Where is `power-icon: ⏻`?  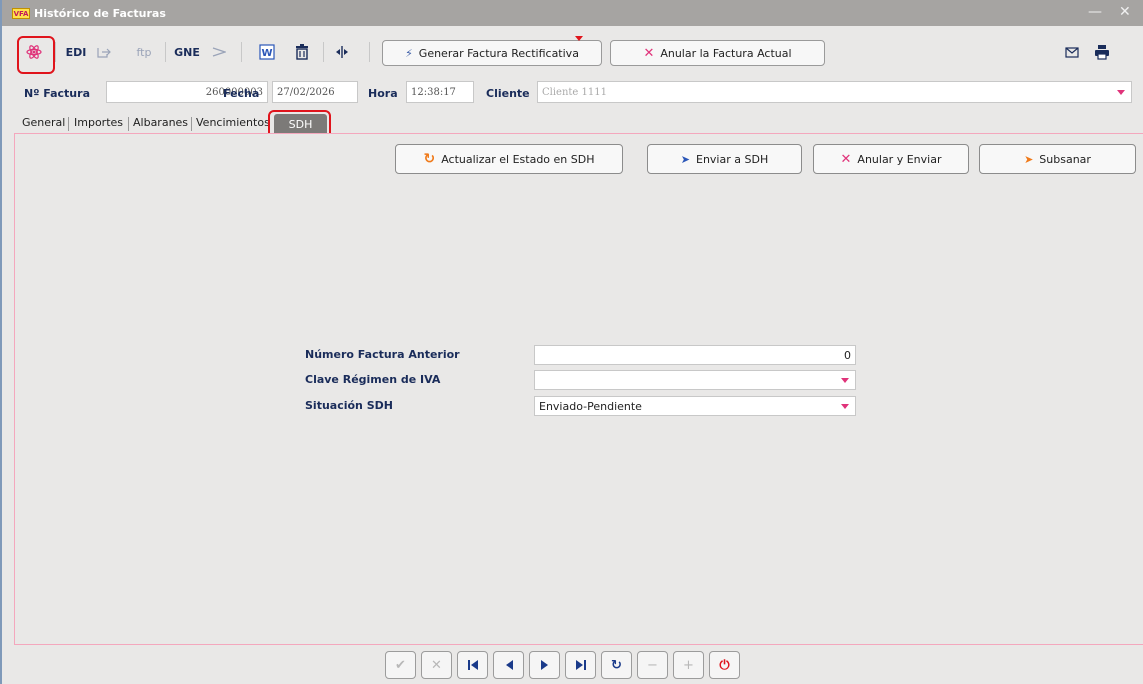 power-icon: ⏻ is located at coordinates (724, 665).